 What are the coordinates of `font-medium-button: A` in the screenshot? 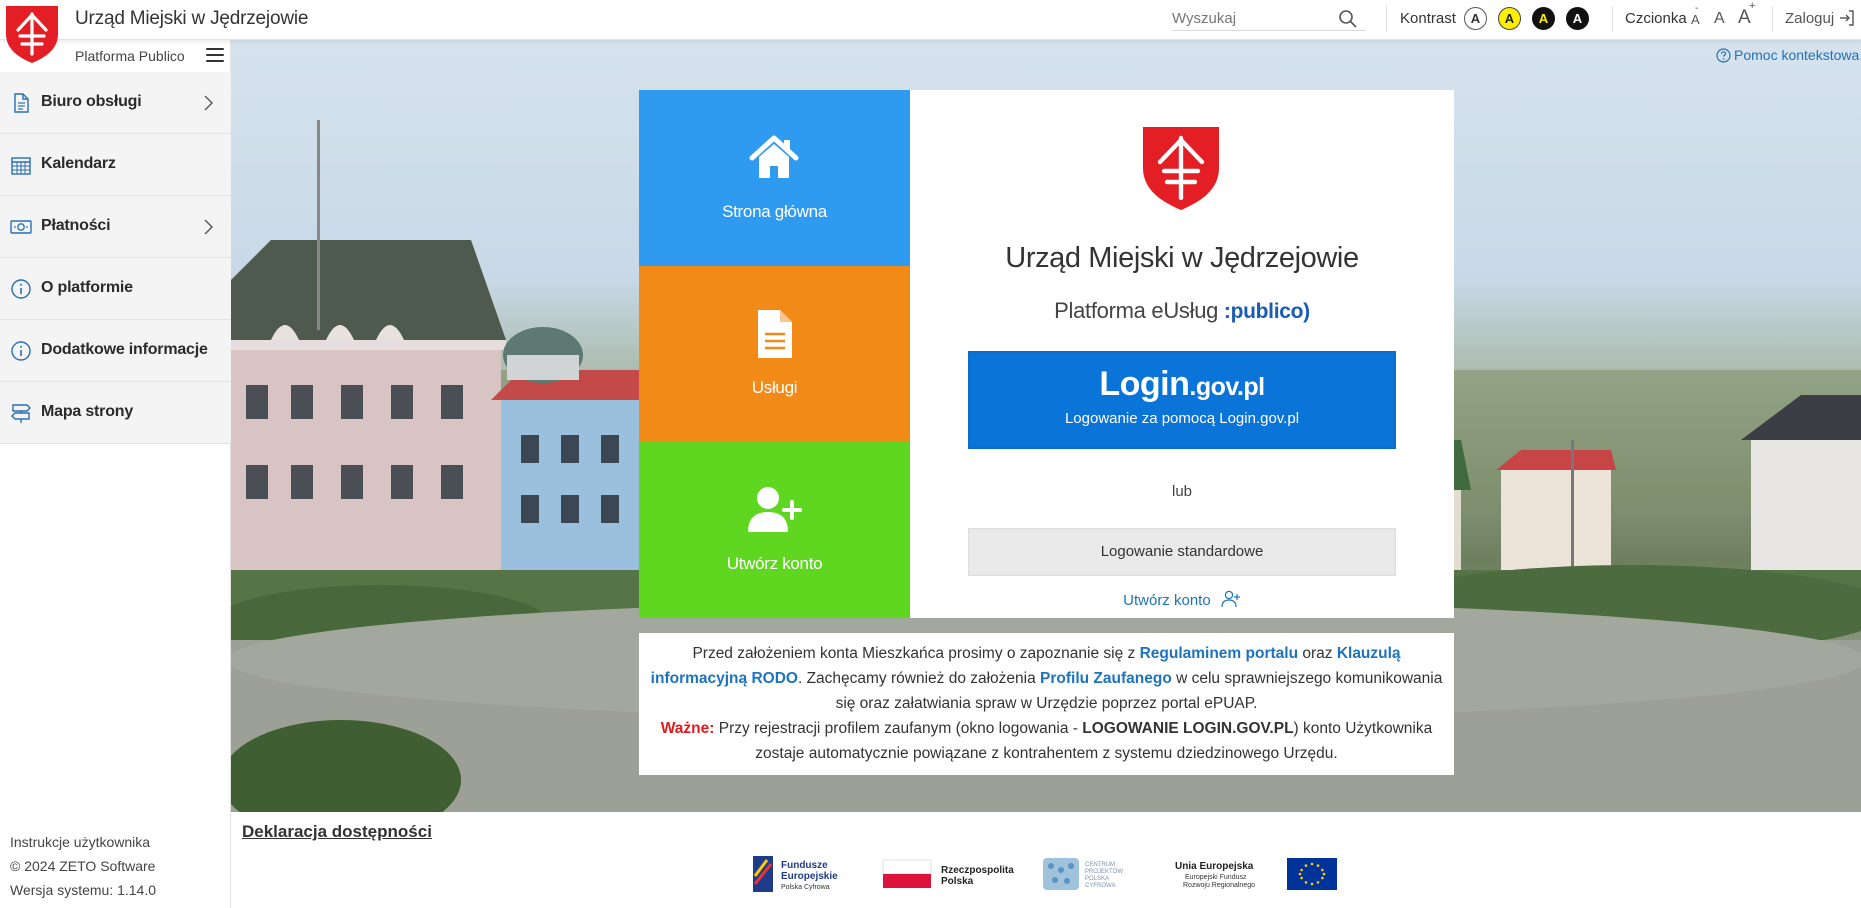 It's located at (1719, 19).